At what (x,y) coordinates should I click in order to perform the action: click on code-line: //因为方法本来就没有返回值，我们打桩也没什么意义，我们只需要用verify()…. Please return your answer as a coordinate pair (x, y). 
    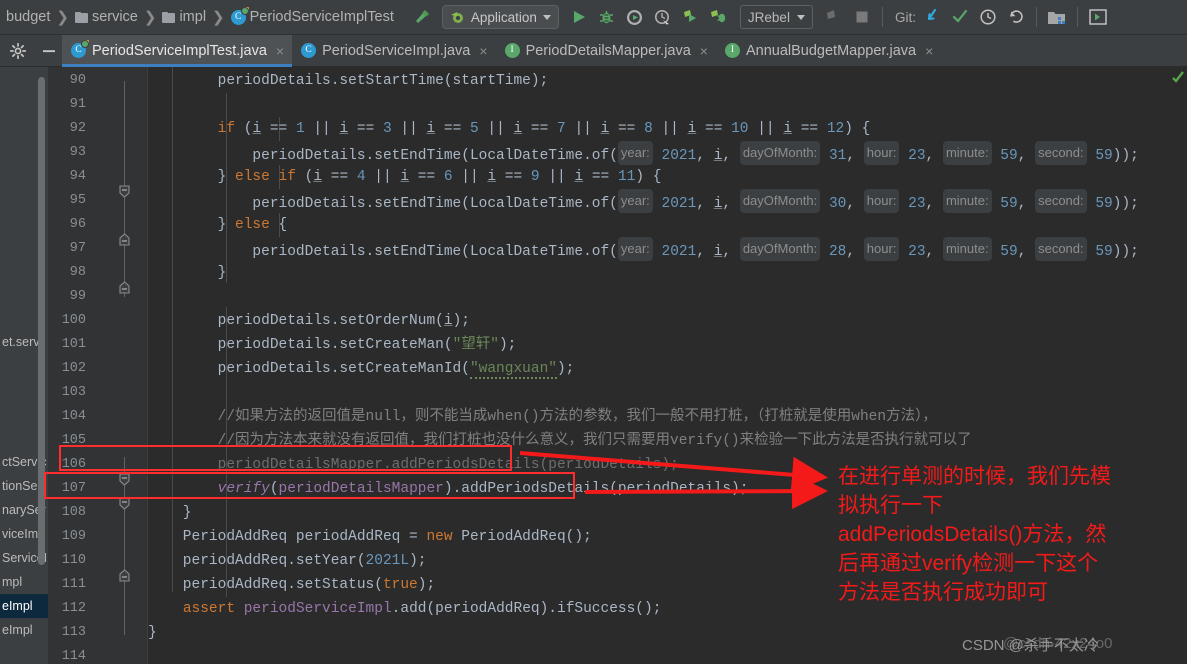
    Looking at the image, I should click on (560, 441).